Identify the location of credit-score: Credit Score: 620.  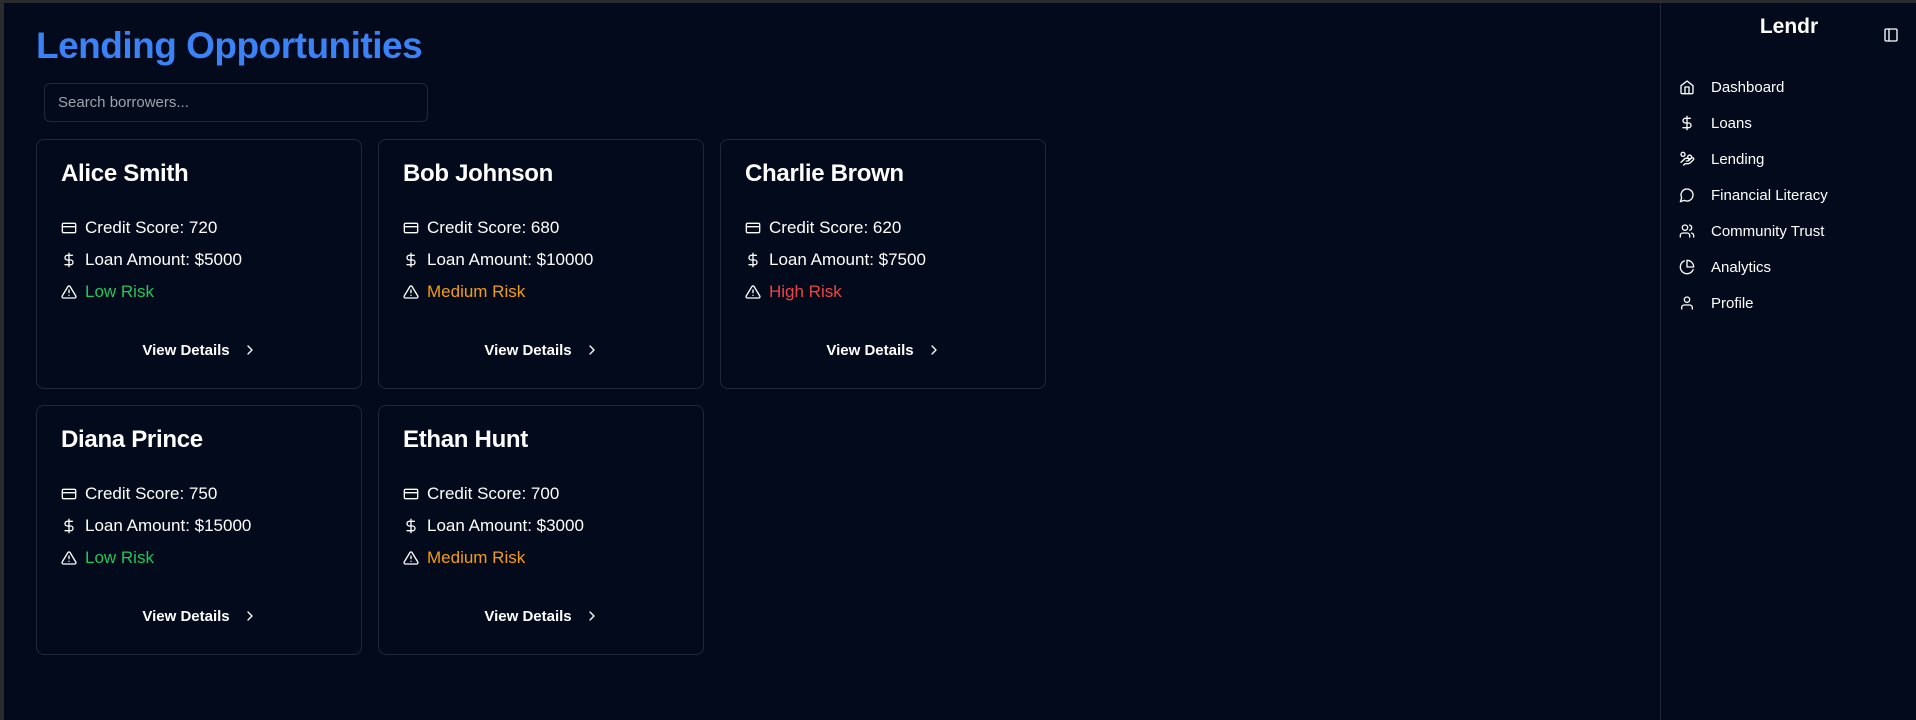
(835, 227).